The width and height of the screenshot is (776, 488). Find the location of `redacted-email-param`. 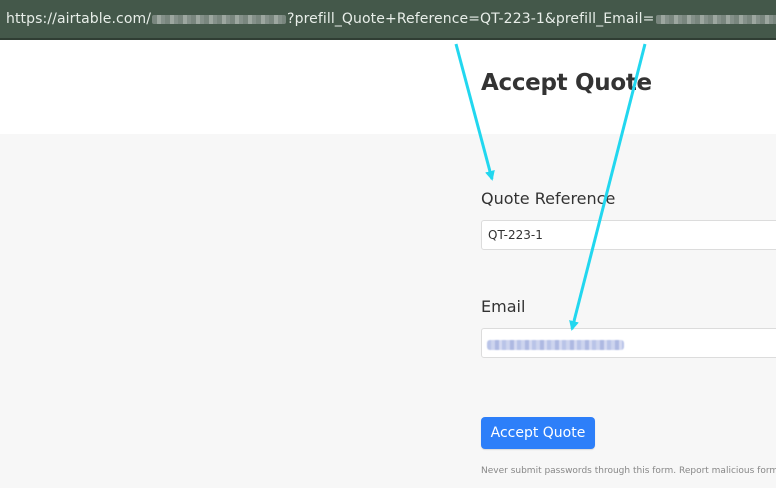

redacted-email-param is located at coordinates (716, 19).